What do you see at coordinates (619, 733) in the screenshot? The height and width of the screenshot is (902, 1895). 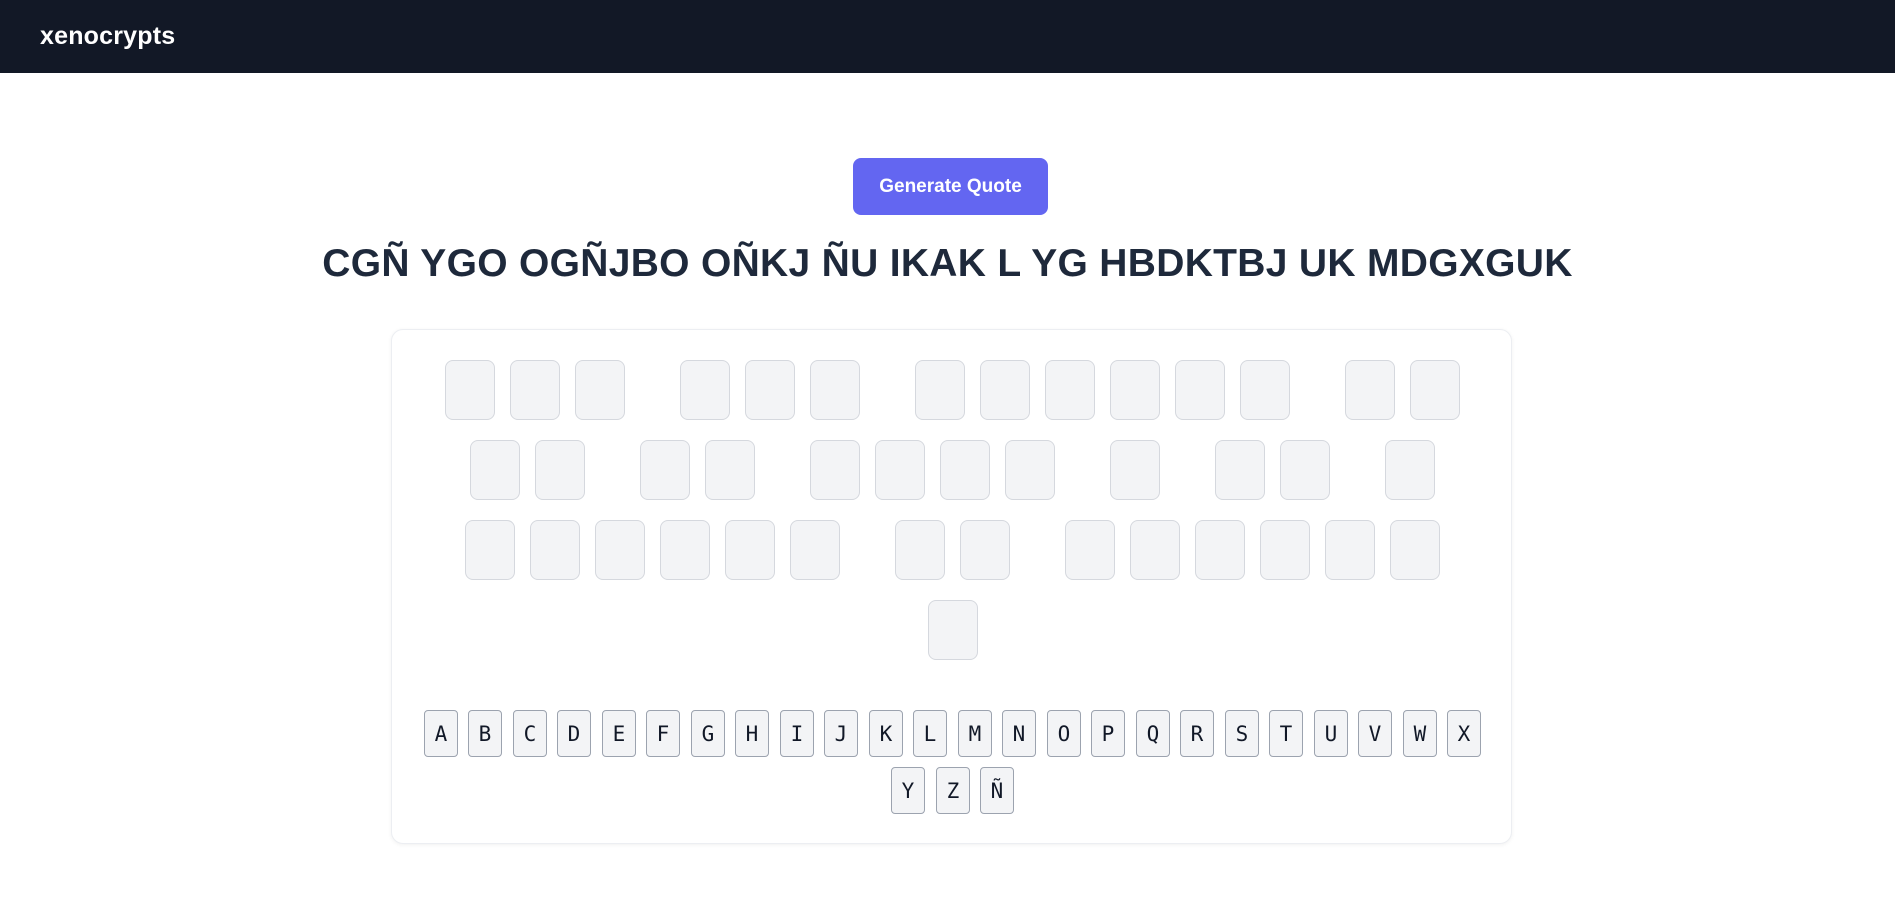 I see `letter-key: E` at bounding box center [619, 733].